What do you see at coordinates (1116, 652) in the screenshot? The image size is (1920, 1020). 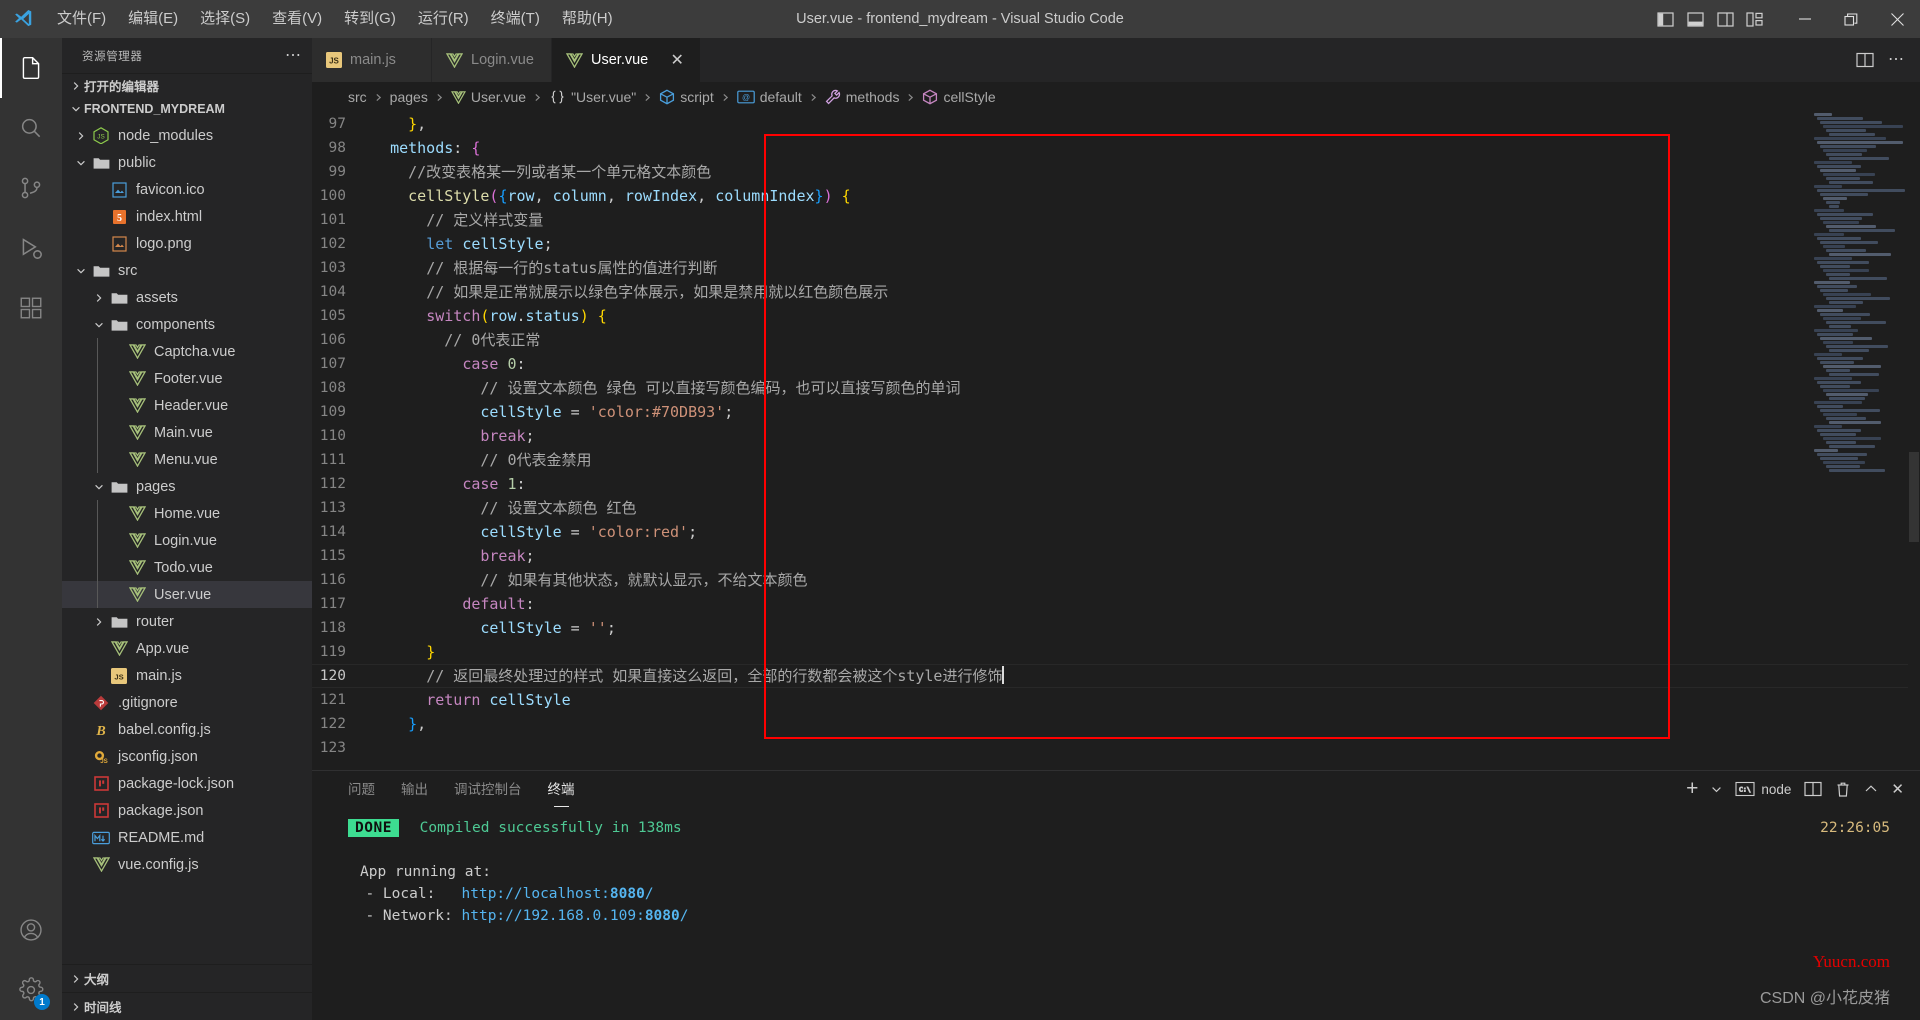 I see `code-line: 119 }` at bounding box center [1116, 652].